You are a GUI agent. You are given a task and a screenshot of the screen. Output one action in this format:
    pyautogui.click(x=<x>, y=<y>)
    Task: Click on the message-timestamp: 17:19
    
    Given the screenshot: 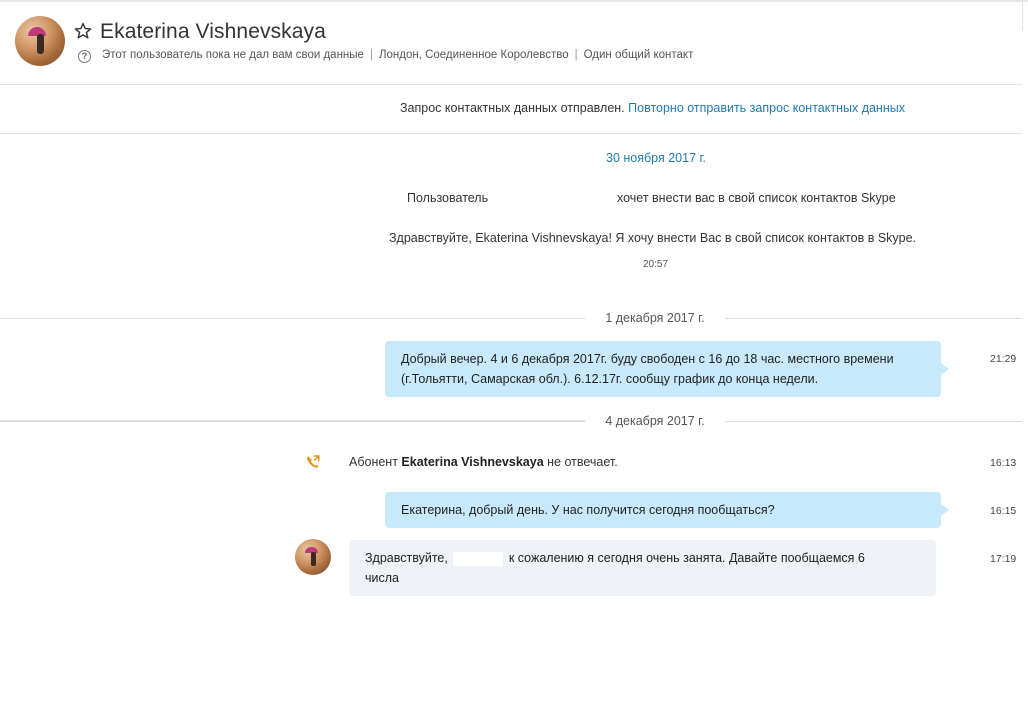 What is the action you would take?
    pyautogui.click(x=1003, y=559)
    